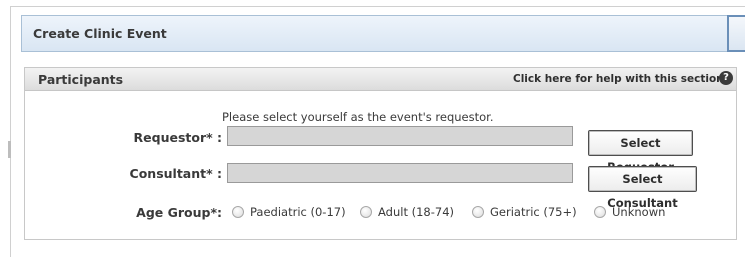  Describe the element at coordinates (533, 212) in the screenshot. I see `age-group-option-label: Geriatric (75+)` at that location.